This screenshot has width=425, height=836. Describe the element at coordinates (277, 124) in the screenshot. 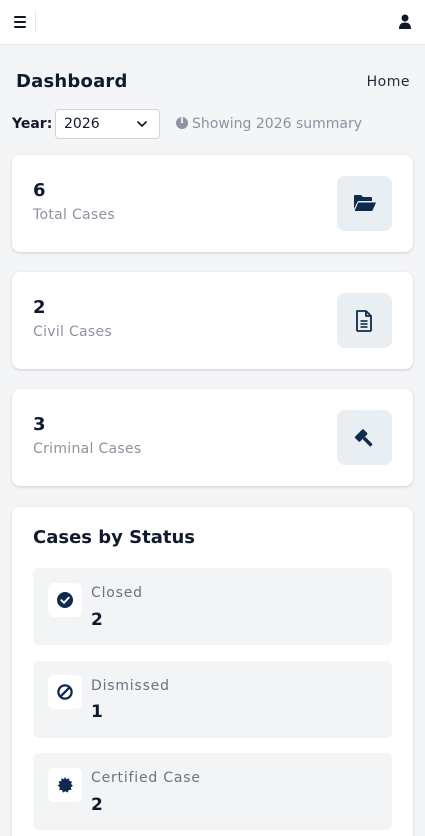

I see `year-hint-text: Showing 2026 summary` at that location.